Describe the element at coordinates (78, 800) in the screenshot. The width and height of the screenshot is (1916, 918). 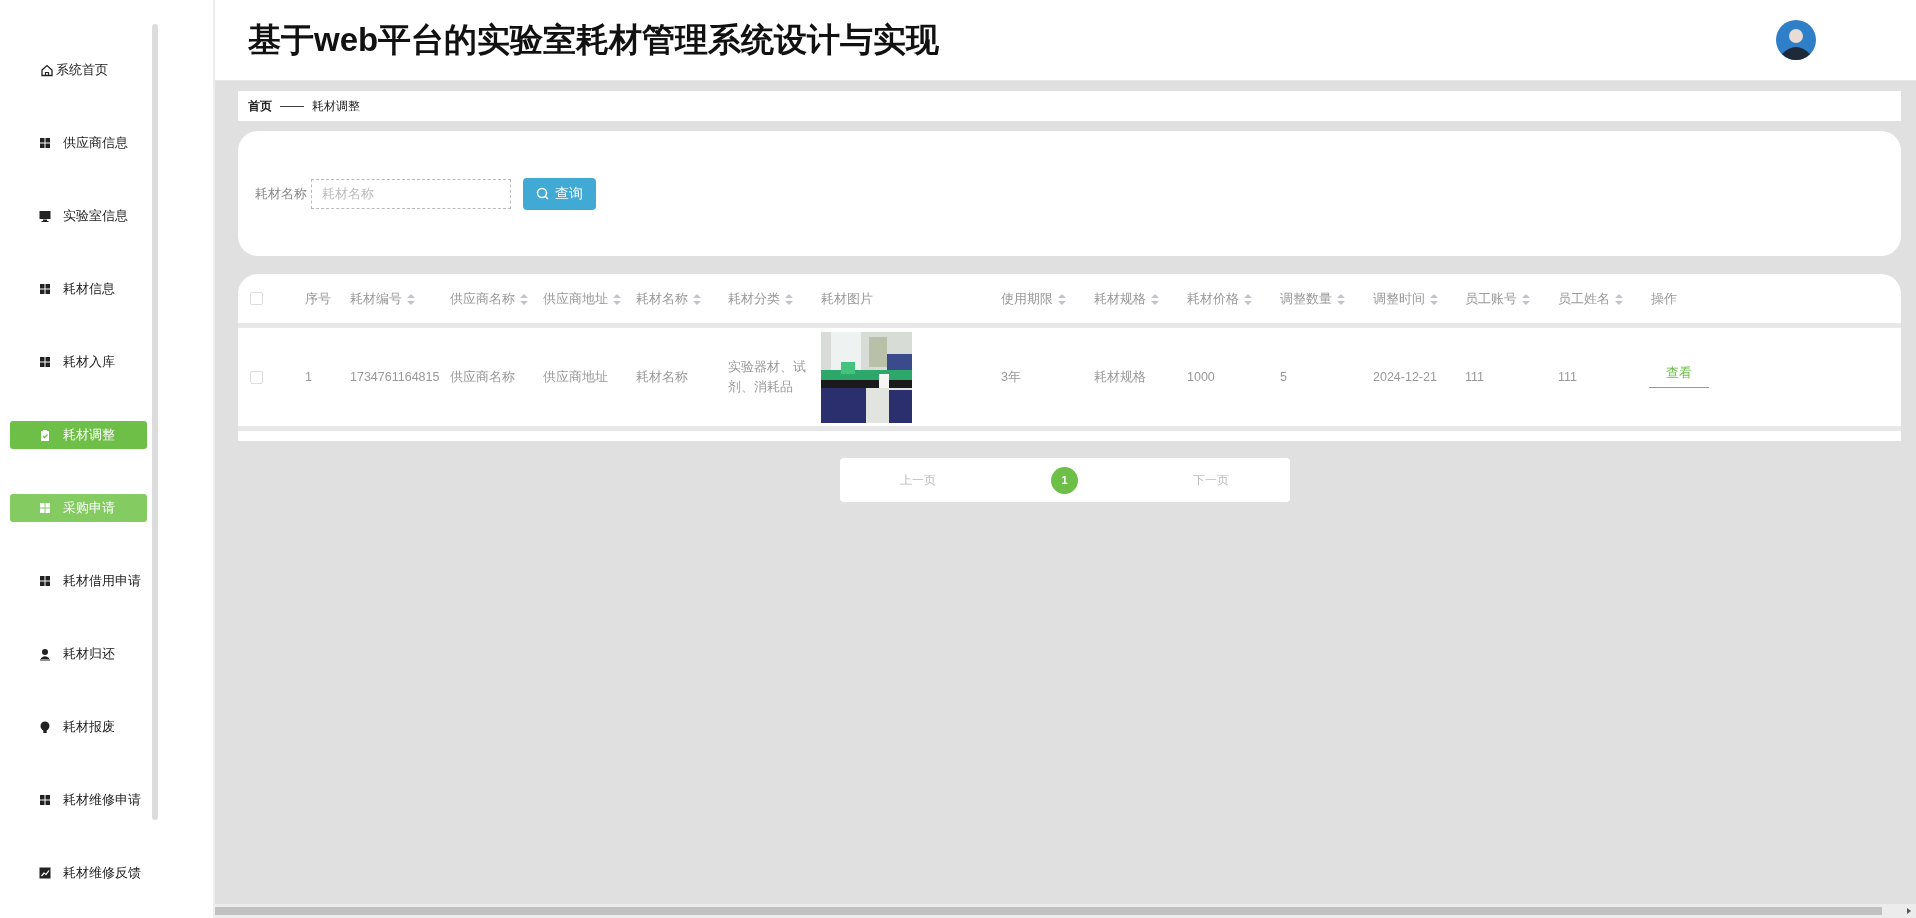
I see `sidebar-item: 耗材维修申请` at that location.